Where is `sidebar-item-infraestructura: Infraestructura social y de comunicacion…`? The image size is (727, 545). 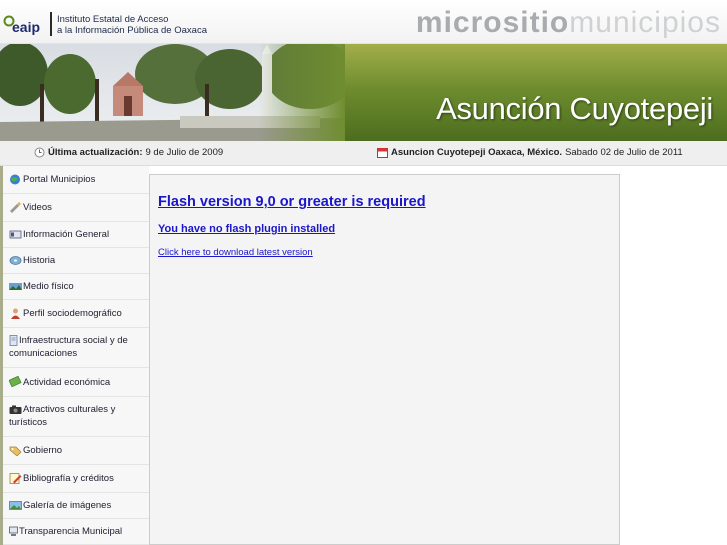 sidebar-item-infraestructura: Infraestructura social y de comunicacion… is located at coordinates (76, 348).